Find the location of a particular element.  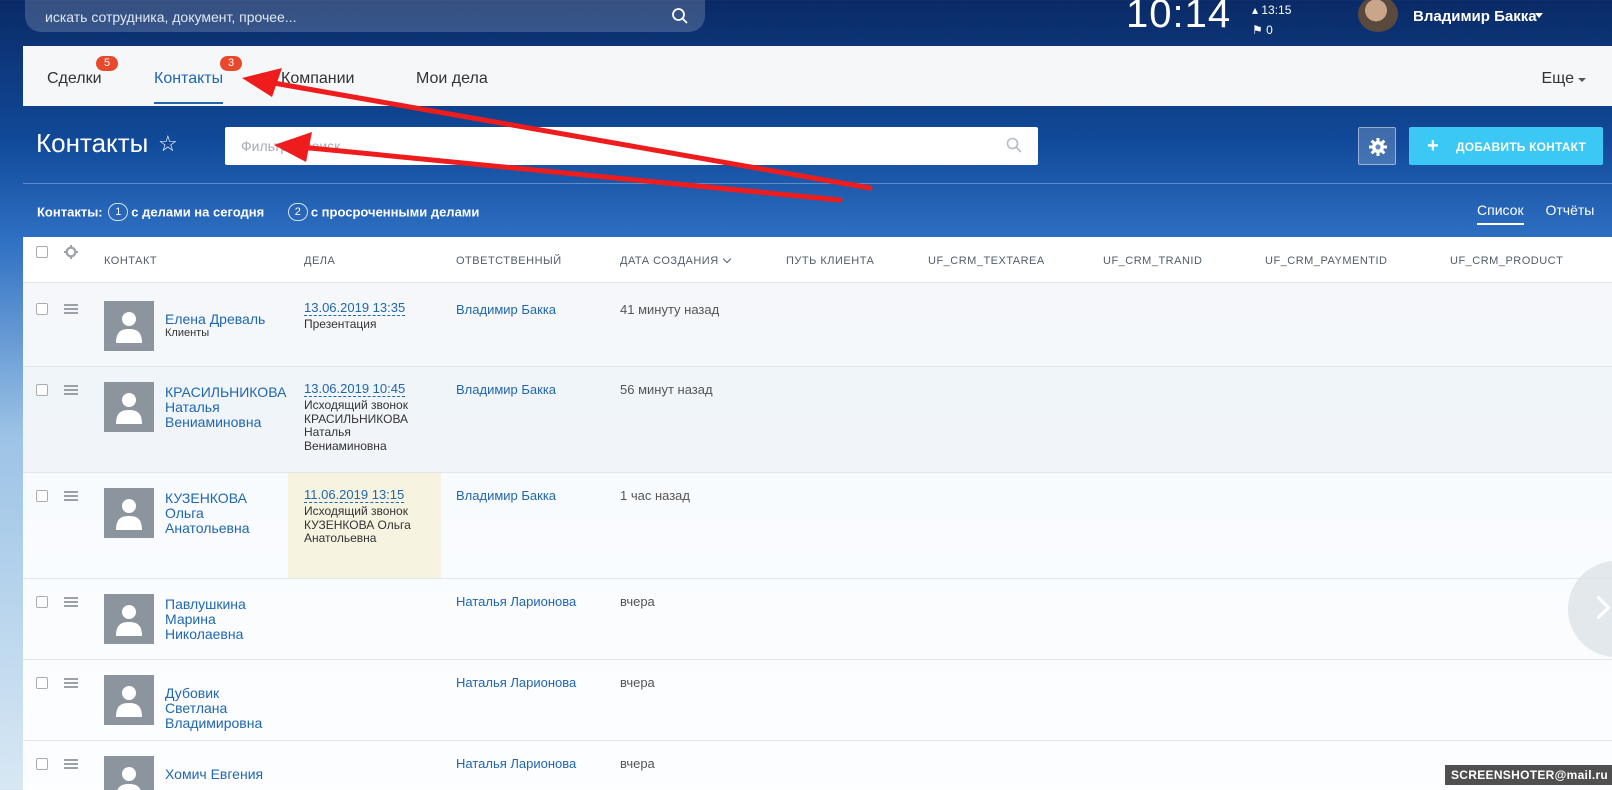

mini-stats: ▴ 13:15 ⚑ 0 is located at coordinates (1271, 20).